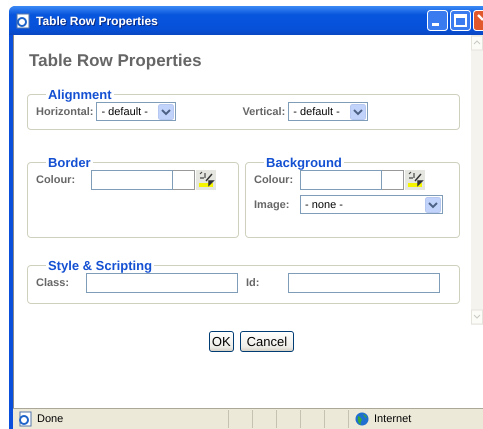 The image size is (483, 429). Describe the element at coordinates (53, 283) in the screenshot. I see `field-label: Class:` at that location.